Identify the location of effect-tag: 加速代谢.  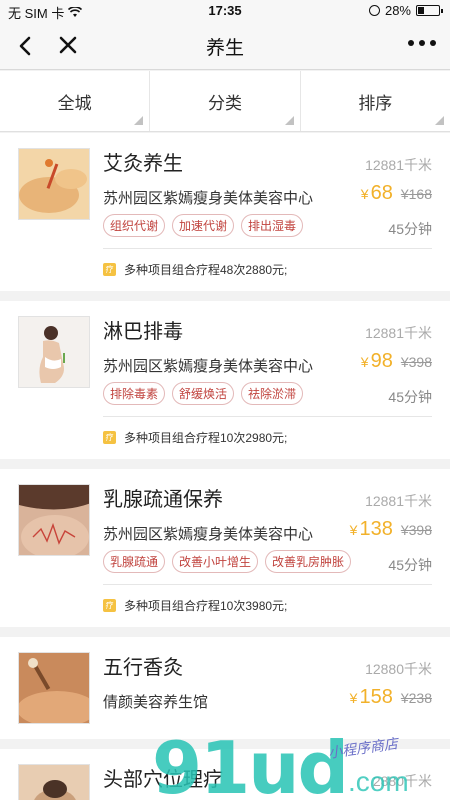
(203, 225).